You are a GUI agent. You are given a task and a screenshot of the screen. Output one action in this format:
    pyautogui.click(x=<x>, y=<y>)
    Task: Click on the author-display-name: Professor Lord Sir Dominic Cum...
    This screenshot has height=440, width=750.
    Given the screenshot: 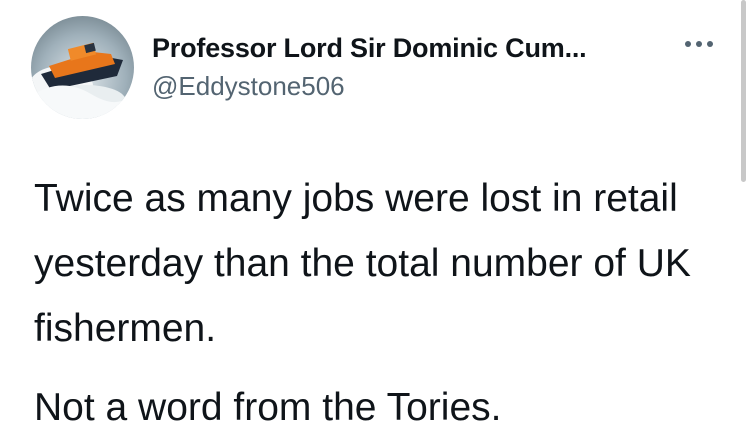 What is the action you would take?
    pyautogui.click(x=369, y=48)
    